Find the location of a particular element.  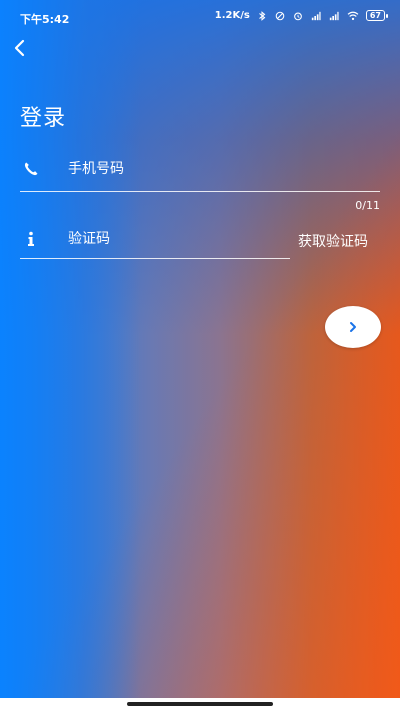

chevron-left-icon is located at coordinates (20, 48).